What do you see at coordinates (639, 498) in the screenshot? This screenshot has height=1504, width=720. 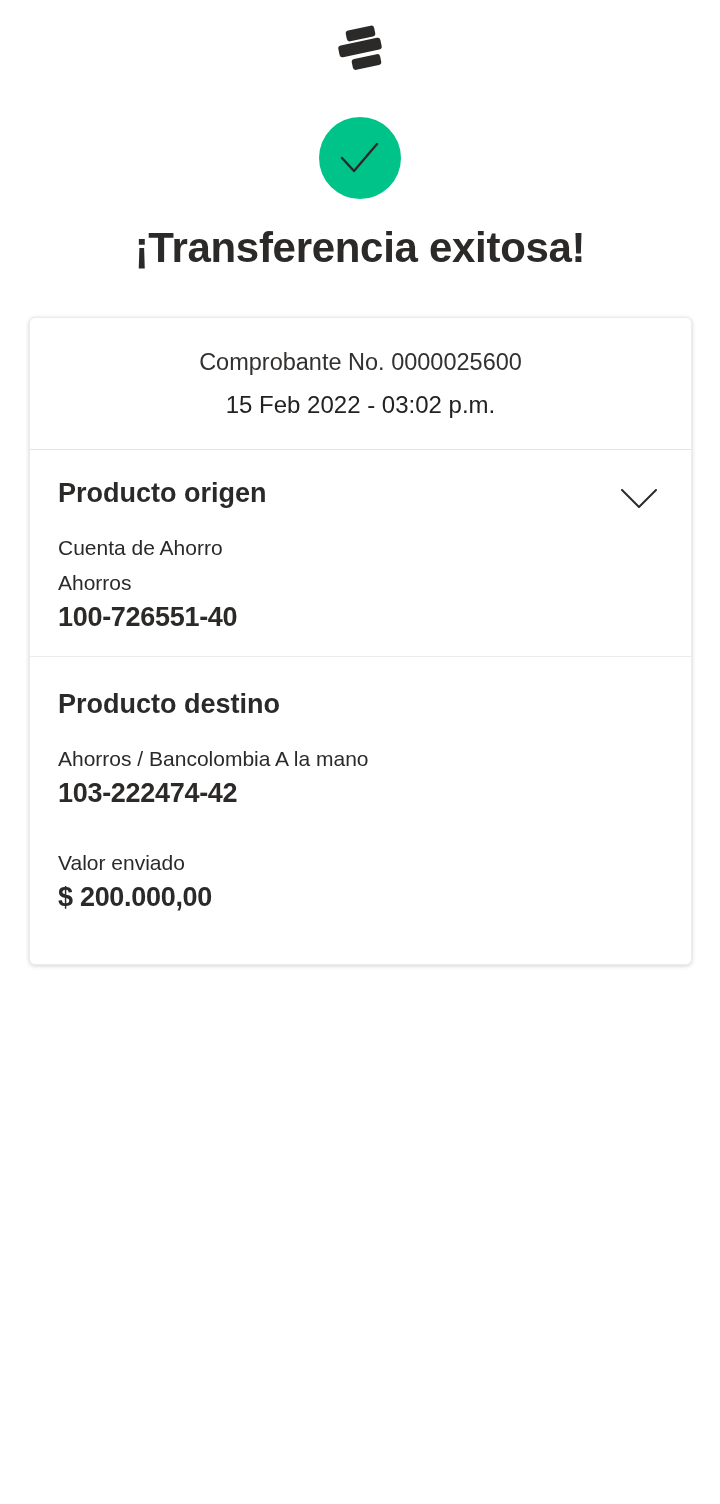 I see `chevron-down-icon` at bounding box center [639, 498].